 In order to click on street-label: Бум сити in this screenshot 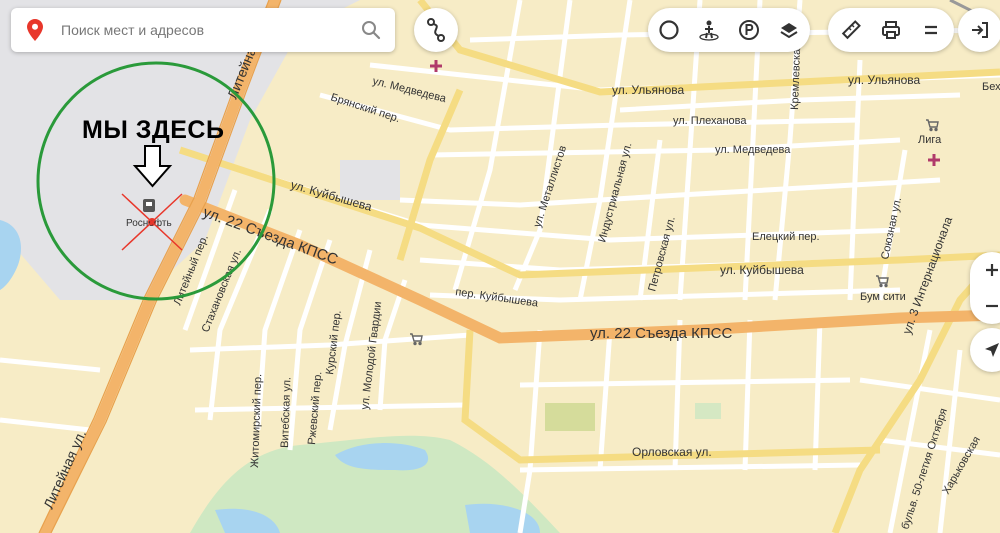, I will do `click(883, 297)`.